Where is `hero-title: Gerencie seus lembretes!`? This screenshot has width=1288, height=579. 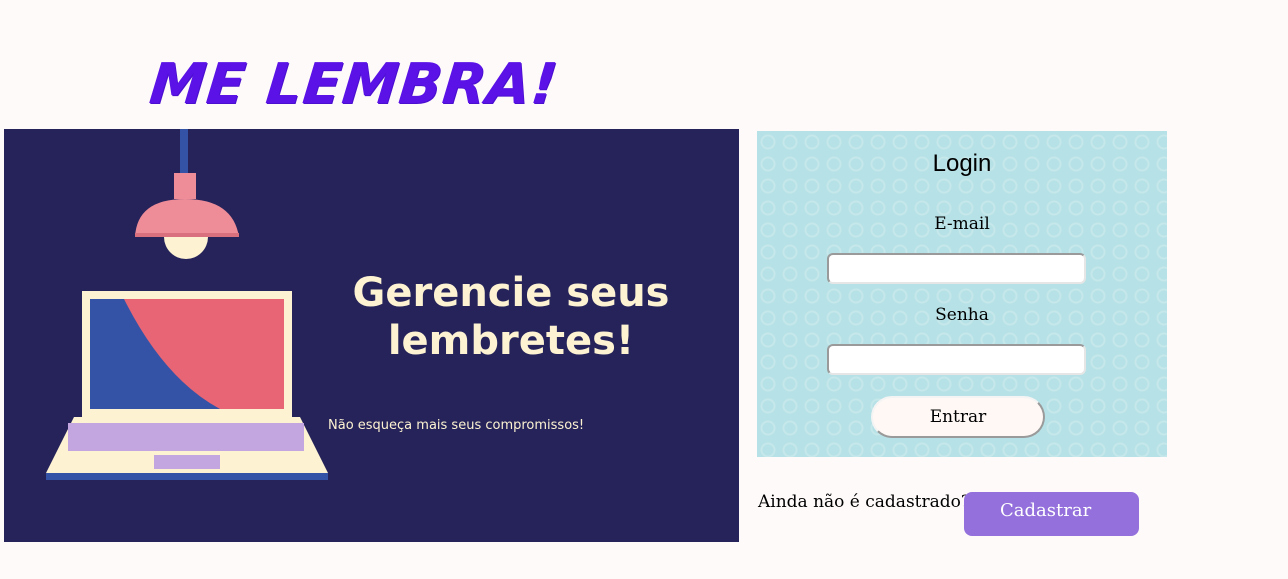 hero-title: Gerencie seus lembretes! is located at coordinates (511, 317).